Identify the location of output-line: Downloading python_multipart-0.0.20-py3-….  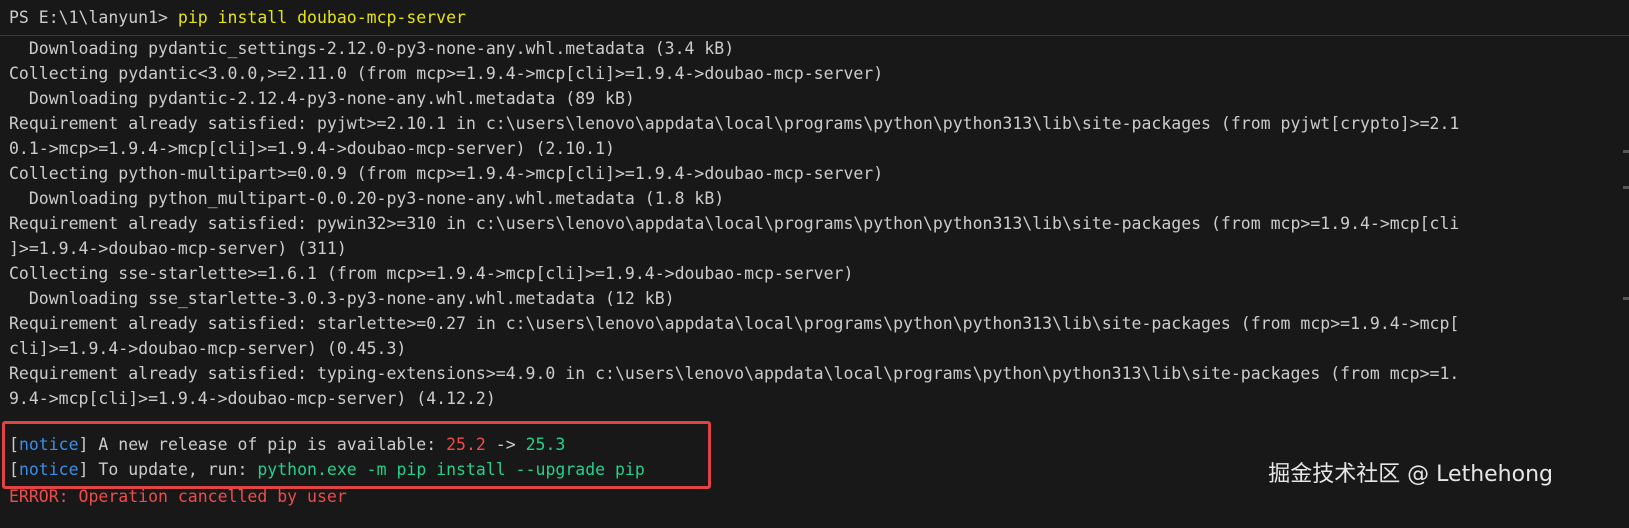
(367, 198).